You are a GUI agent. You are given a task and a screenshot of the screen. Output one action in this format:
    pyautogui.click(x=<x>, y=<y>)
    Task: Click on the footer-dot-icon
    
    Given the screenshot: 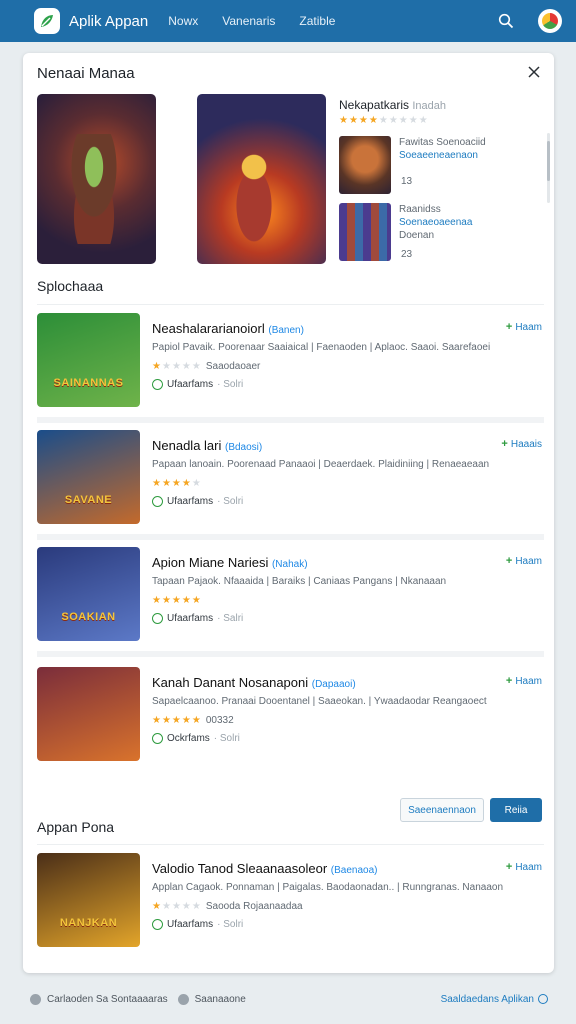 What is the action you would take?
    pyautogui.click(x=35, y=999)
    